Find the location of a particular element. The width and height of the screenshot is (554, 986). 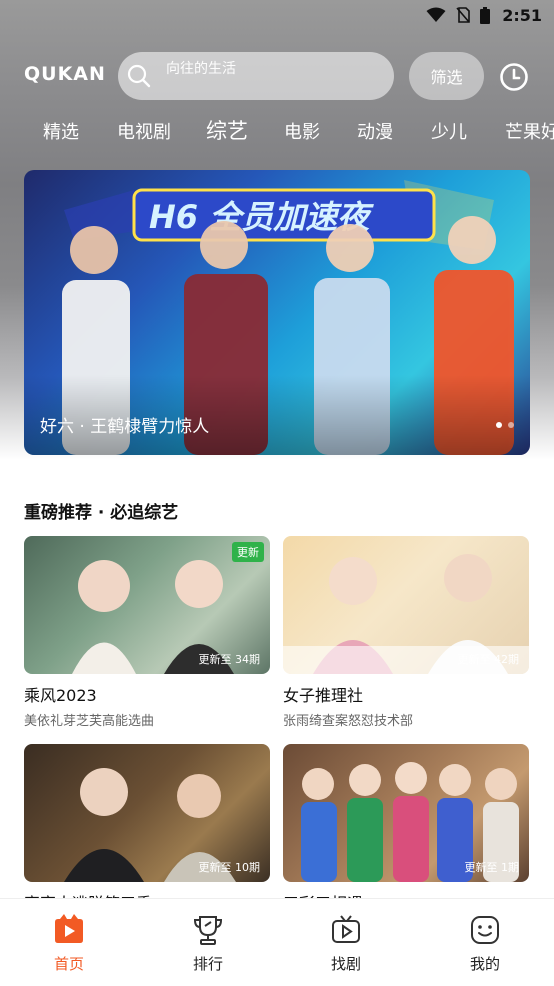

card-title: 乘风2023 is located at coordinates (60, 695).